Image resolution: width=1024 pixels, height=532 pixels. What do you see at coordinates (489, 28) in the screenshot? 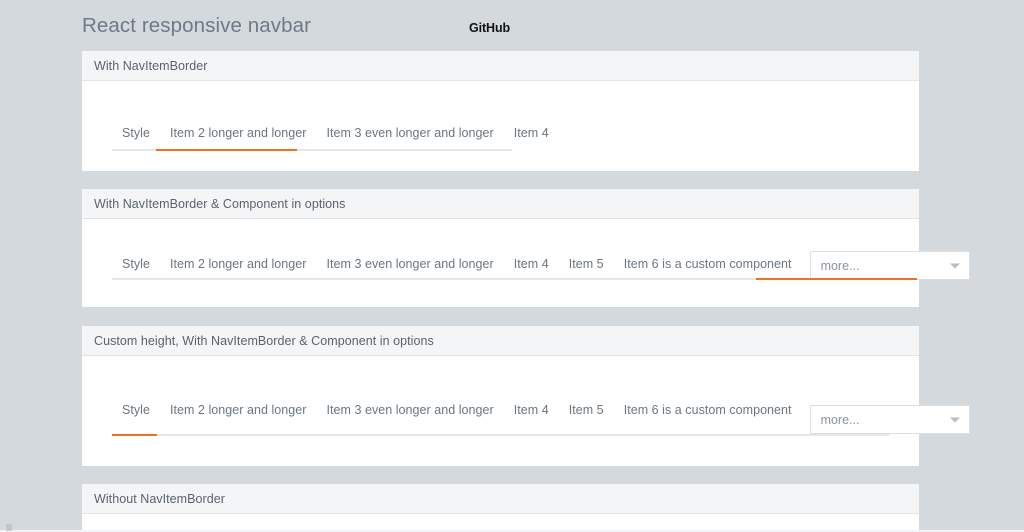
I see `github-link: GitHub` at bounding box center [489, 28].